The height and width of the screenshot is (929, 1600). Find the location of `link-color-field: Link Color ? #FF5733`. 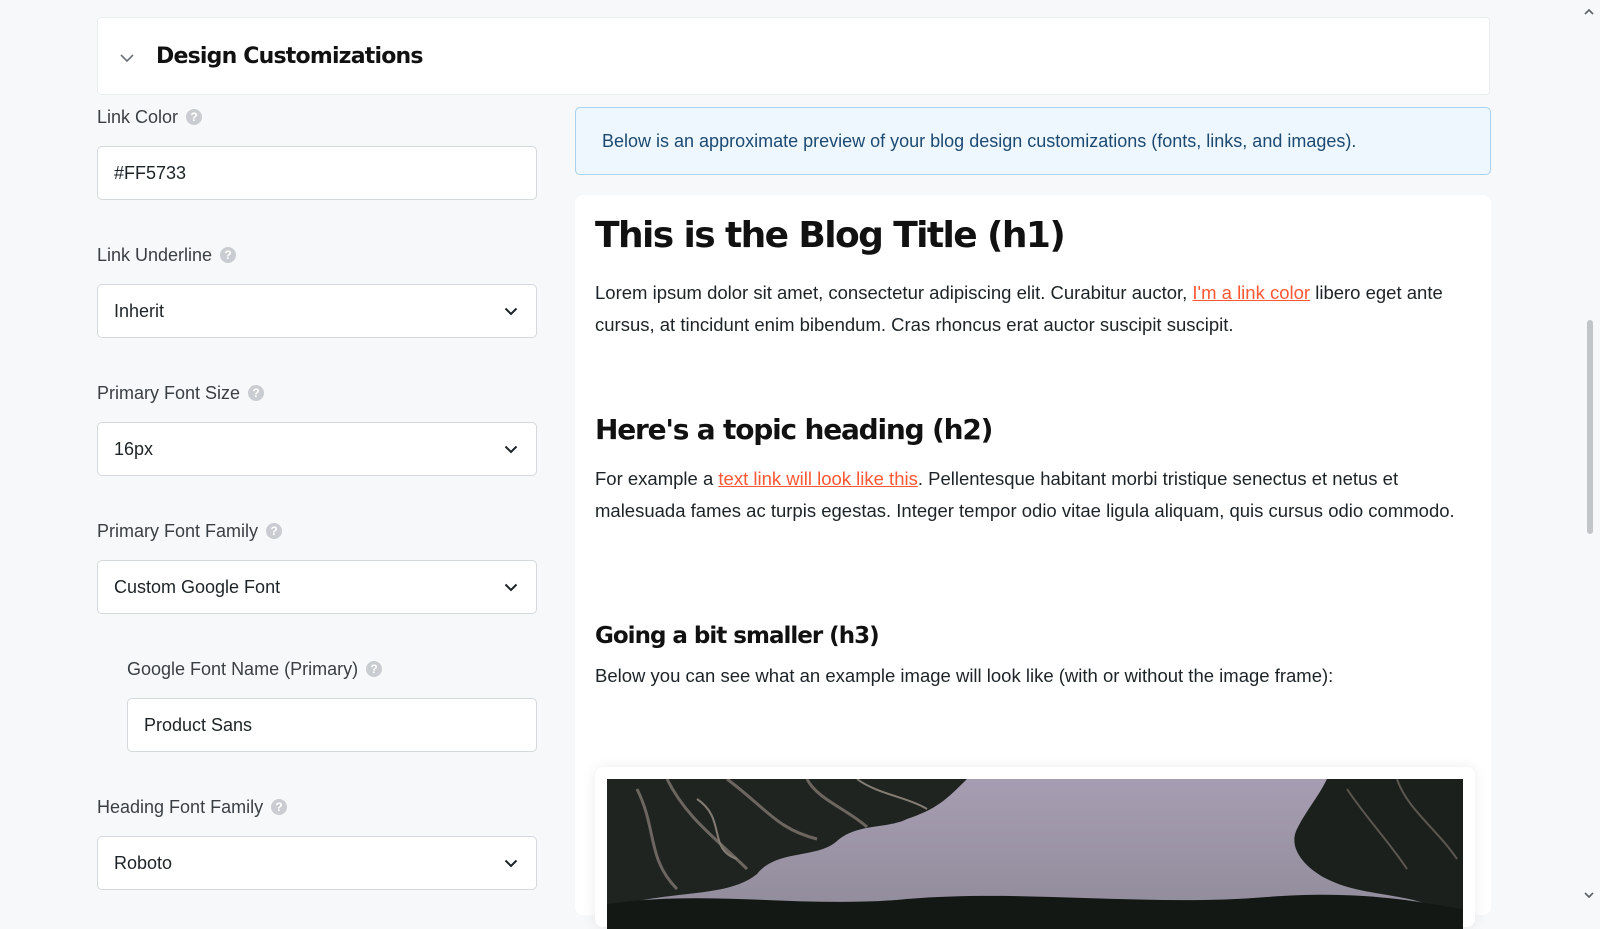

link-color-field: Link Color ? #FF5733 is located at coordinates (317, 152).